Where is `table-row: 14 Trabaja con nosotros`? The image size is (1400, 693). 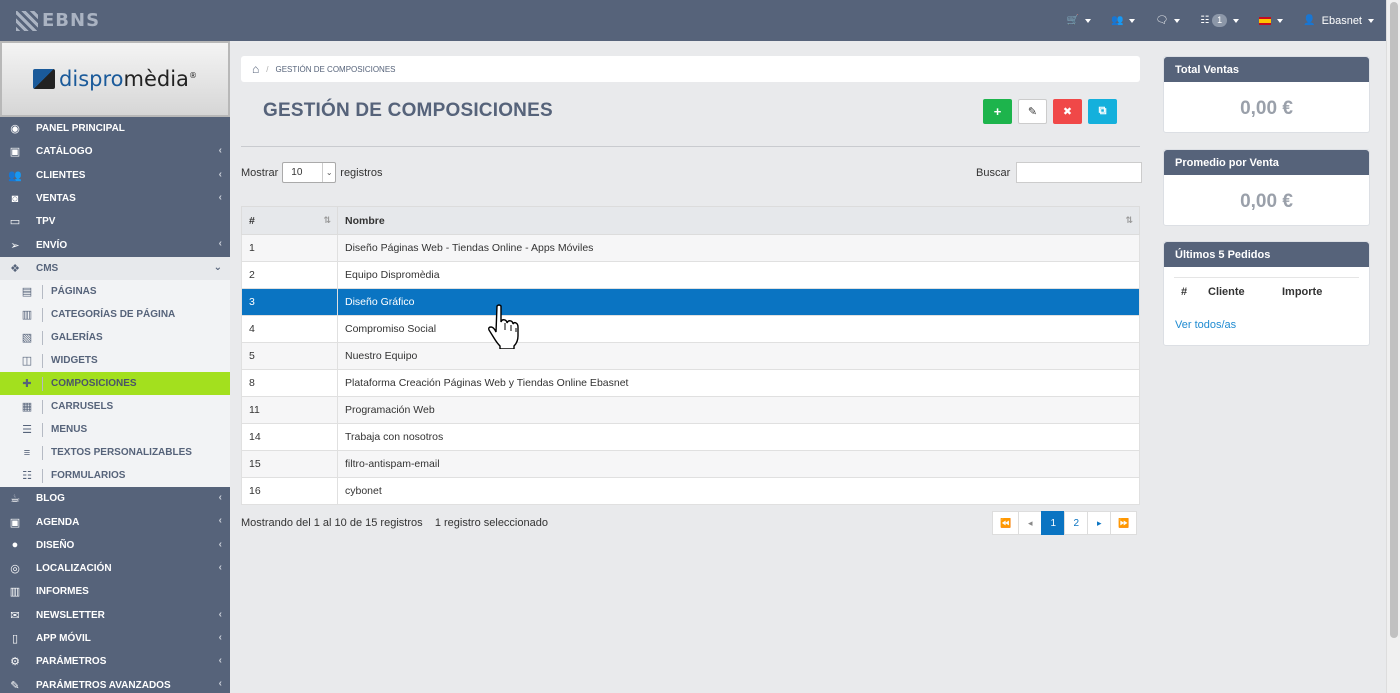
table-row: 14 Trabaja con nosotros is located at coordinates (690, 437).